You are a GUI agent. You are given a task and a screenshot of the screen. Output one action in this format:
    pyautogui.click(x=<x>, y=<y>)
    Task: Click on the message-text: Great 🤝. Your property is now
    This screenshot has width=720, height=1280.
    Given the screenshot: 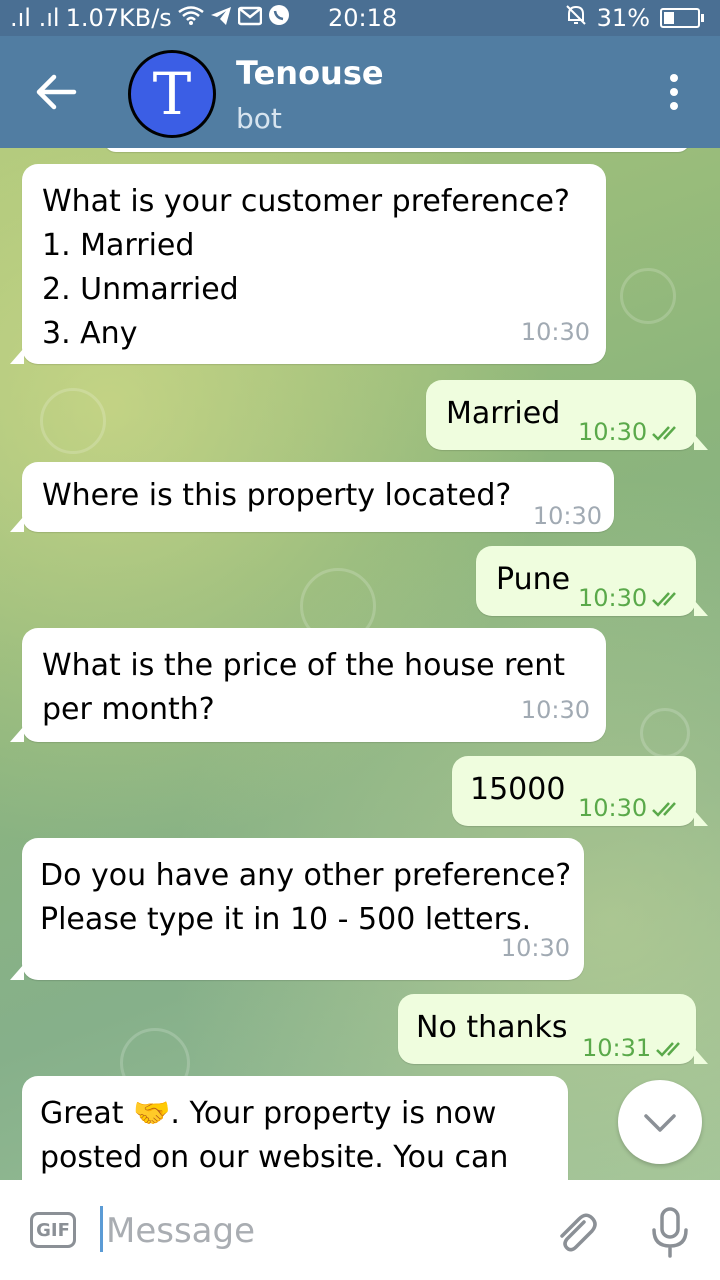 What is the action you would take?
    pyautogui.click(x=268, y=1113)
    